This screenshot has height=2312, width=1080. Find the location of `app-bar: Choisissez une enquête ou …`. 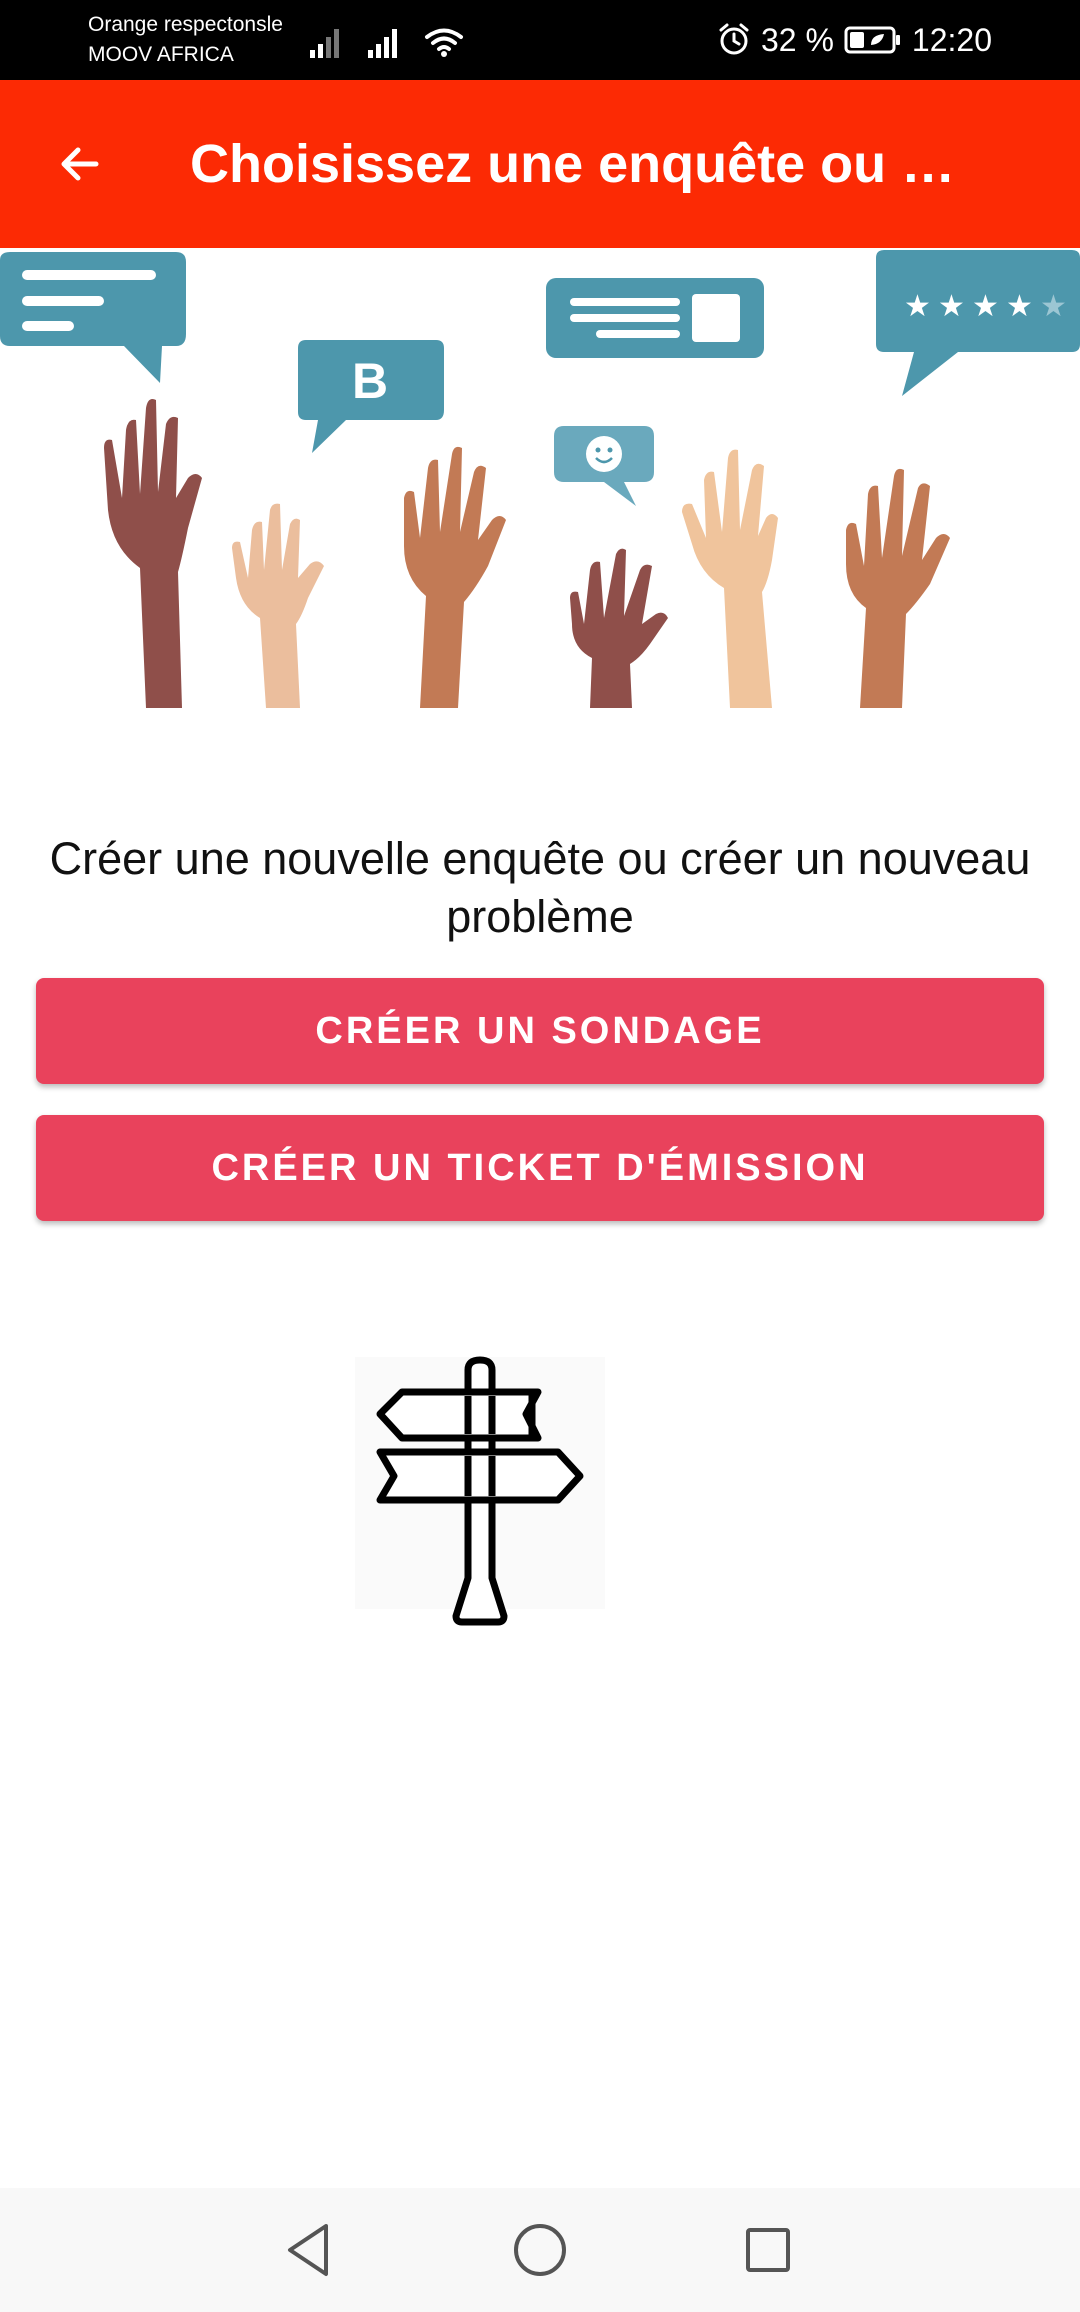

app-bar: Choisissez une enquête ou … is located at coordinates (540, 164).